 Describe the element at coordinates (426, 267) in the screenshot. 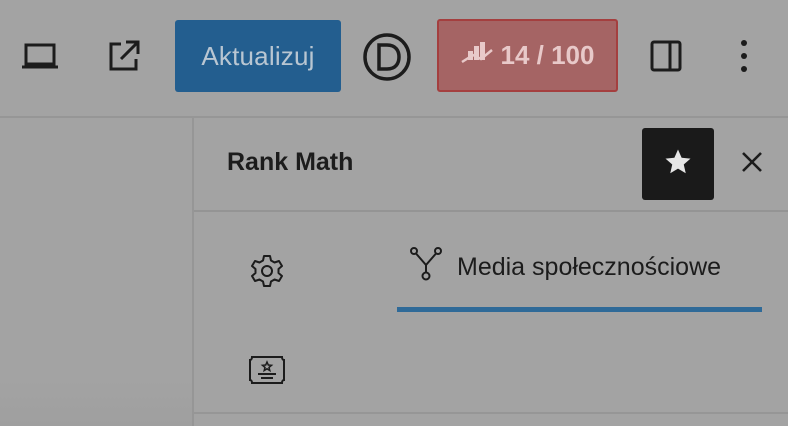

I see `social-share-icon` at that location.